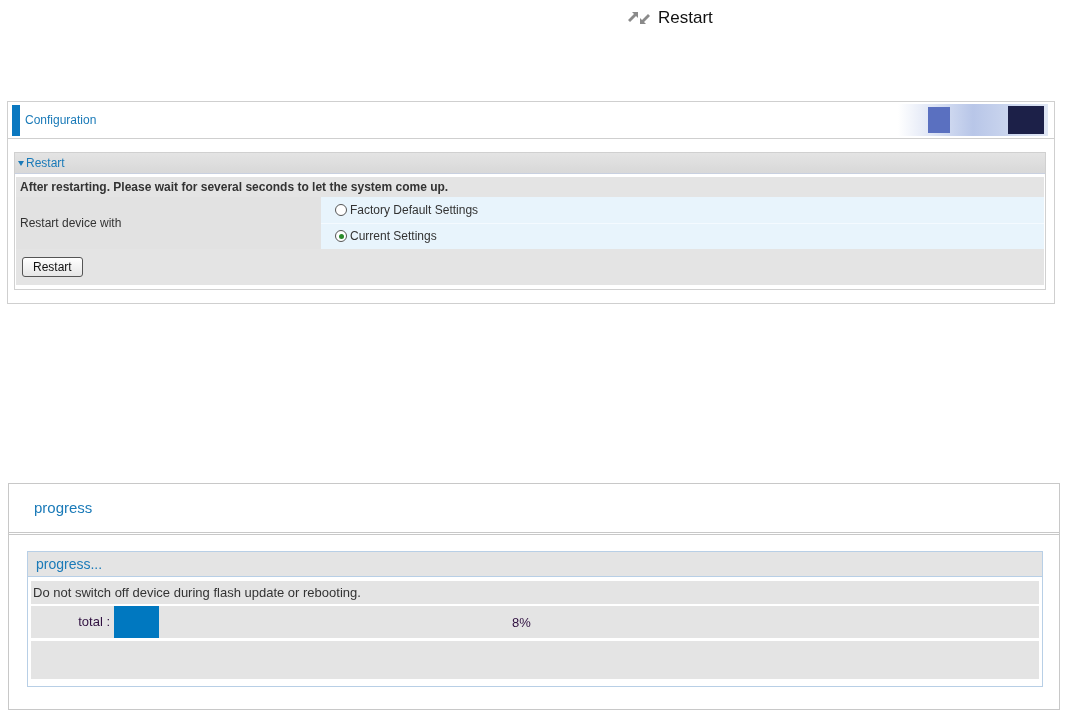 This screenshot has height=713, width=1068. I want to click on radio-label: Factory Default Settings, so click(414, 210).